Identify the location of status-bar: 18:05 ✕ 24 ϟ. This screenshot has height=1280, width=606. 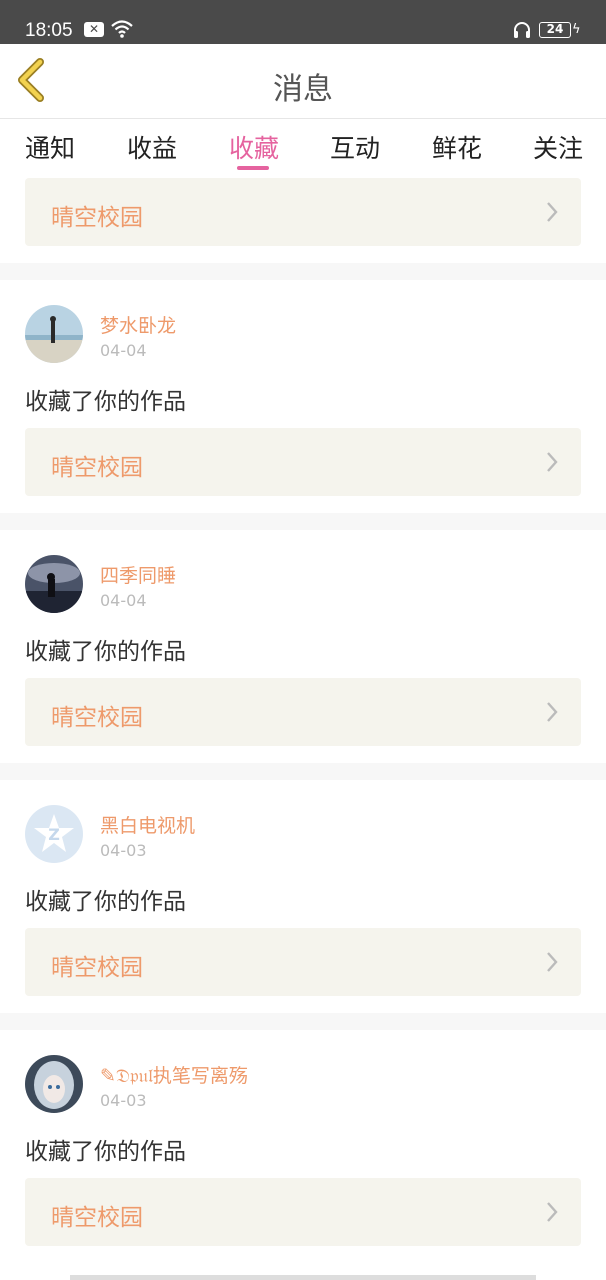
(303, 22).